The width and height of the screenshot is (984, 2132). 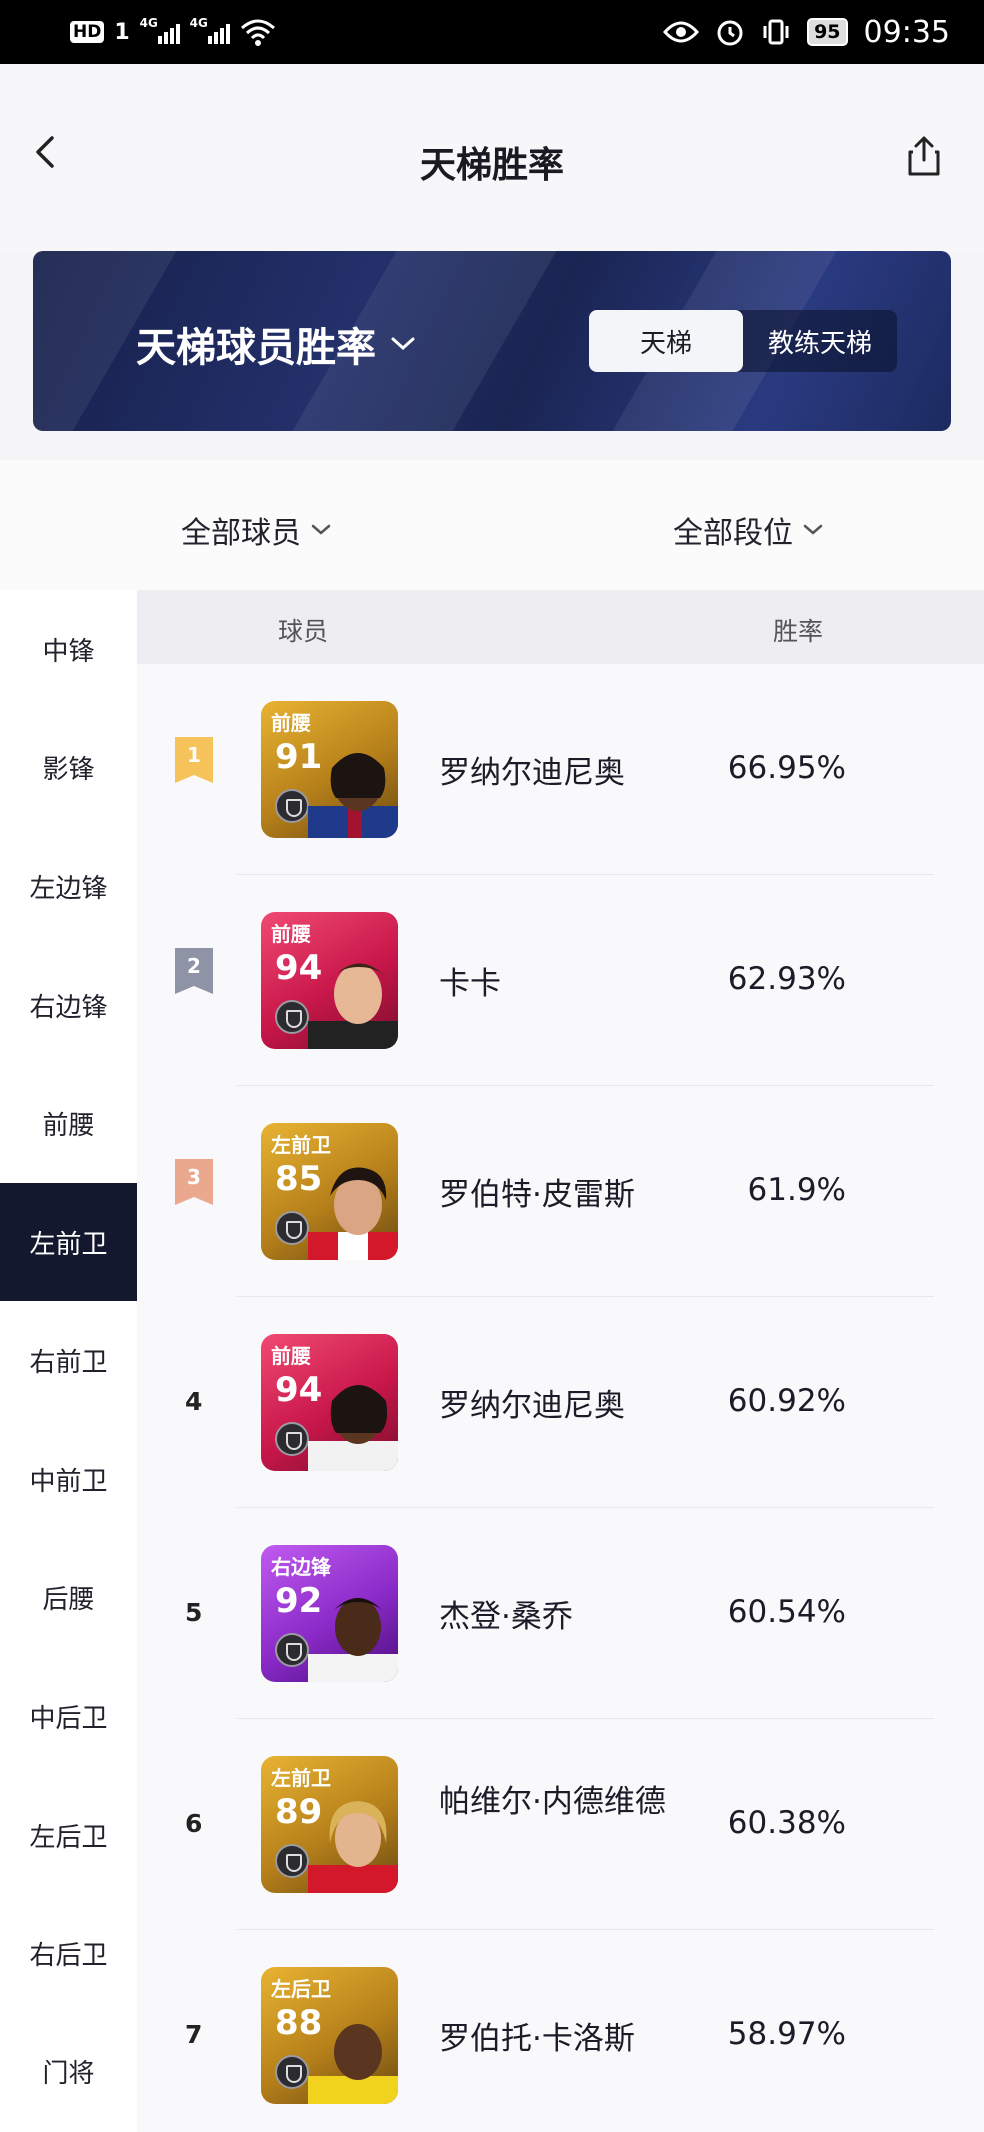 I want to click on sidebar-item-cmf: 中前卫, so click(x=68, y=1479).